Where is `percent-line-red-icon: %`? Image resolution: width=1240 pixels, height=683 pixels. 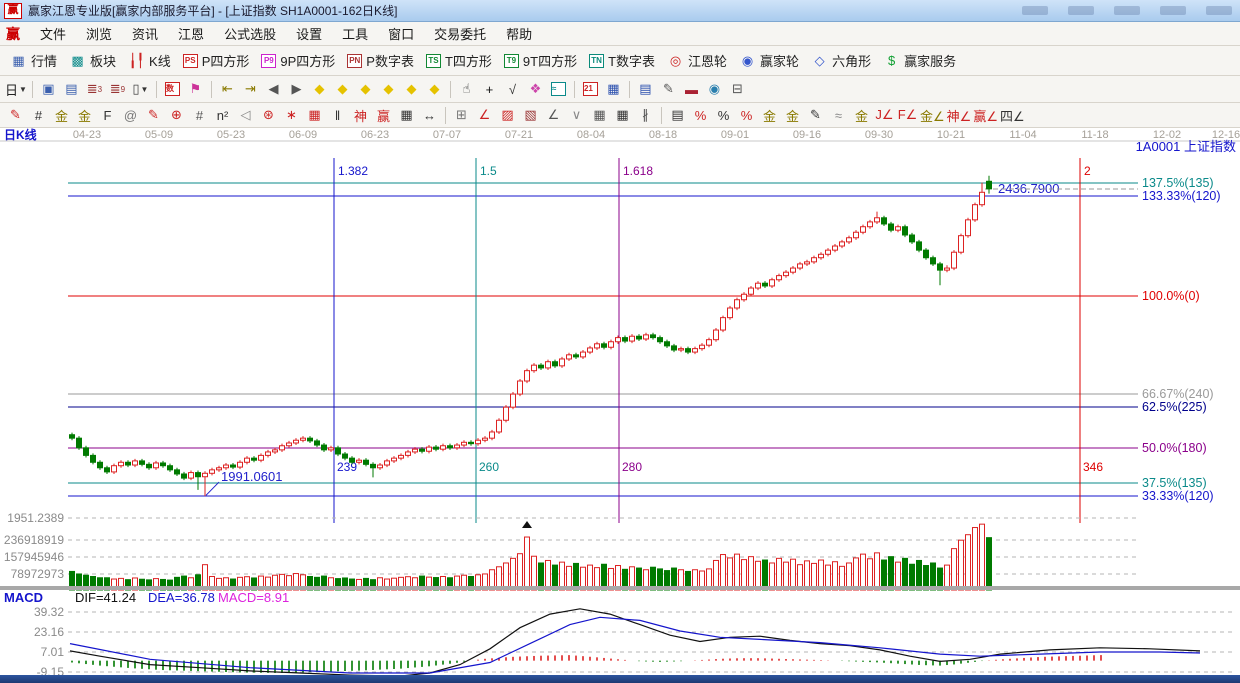
percent-line-red-icon: % is located at coordinates (700, 115).